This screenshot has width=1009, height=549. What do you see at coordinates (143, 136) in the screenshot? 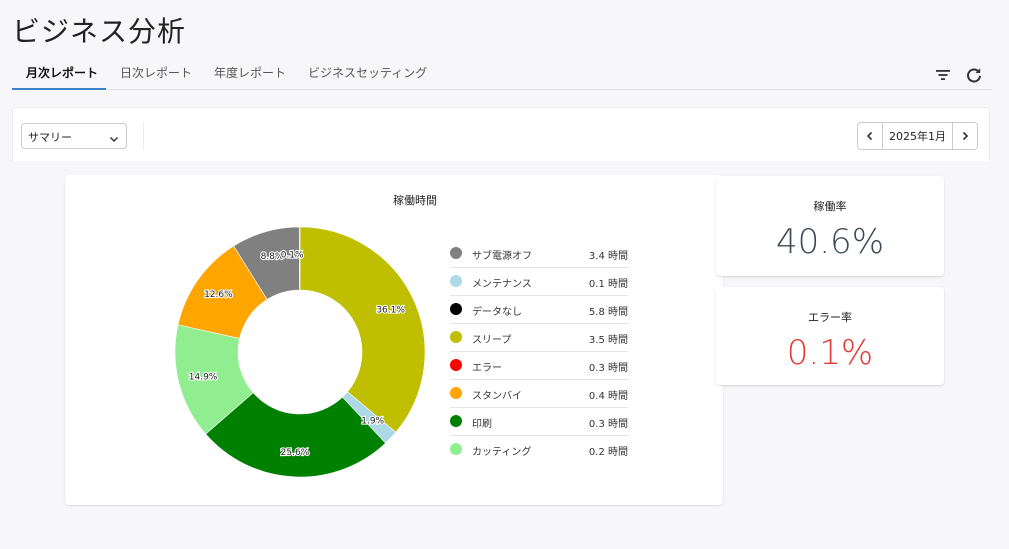
I see `divider` at bounding box center [143, 136].